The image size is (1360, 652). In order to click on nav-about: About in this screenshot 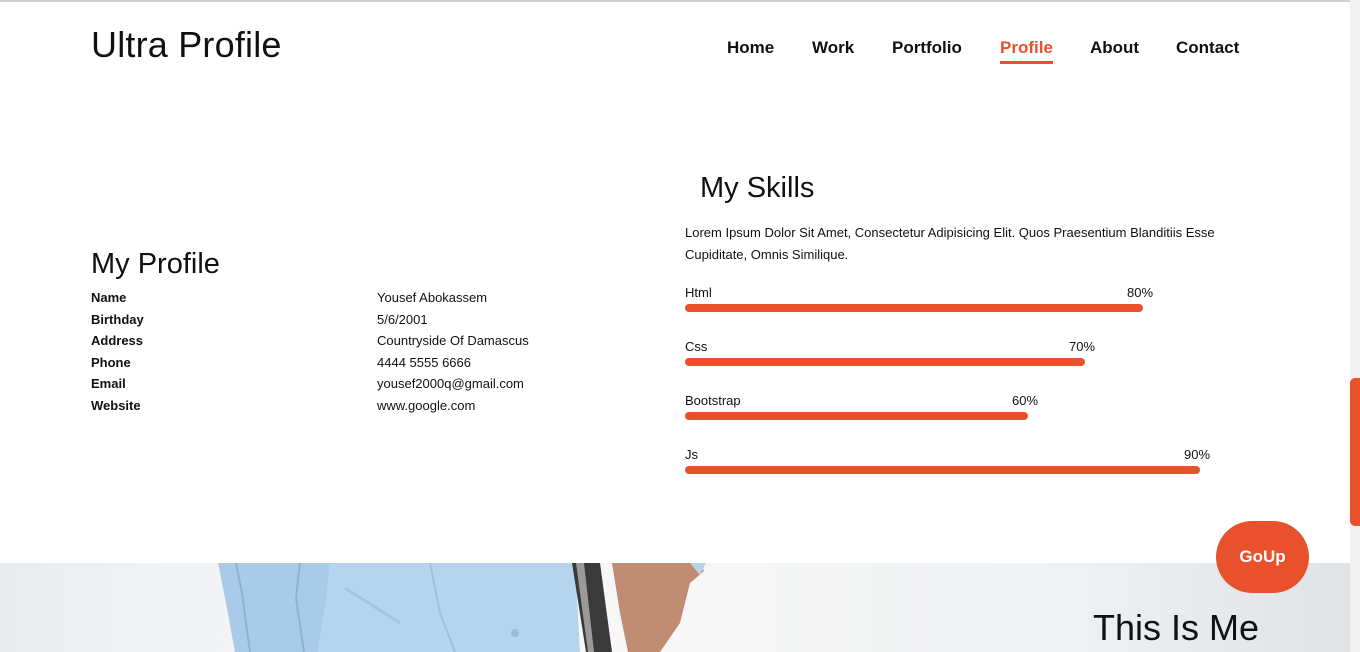, I will do `click(1114, 48)`.